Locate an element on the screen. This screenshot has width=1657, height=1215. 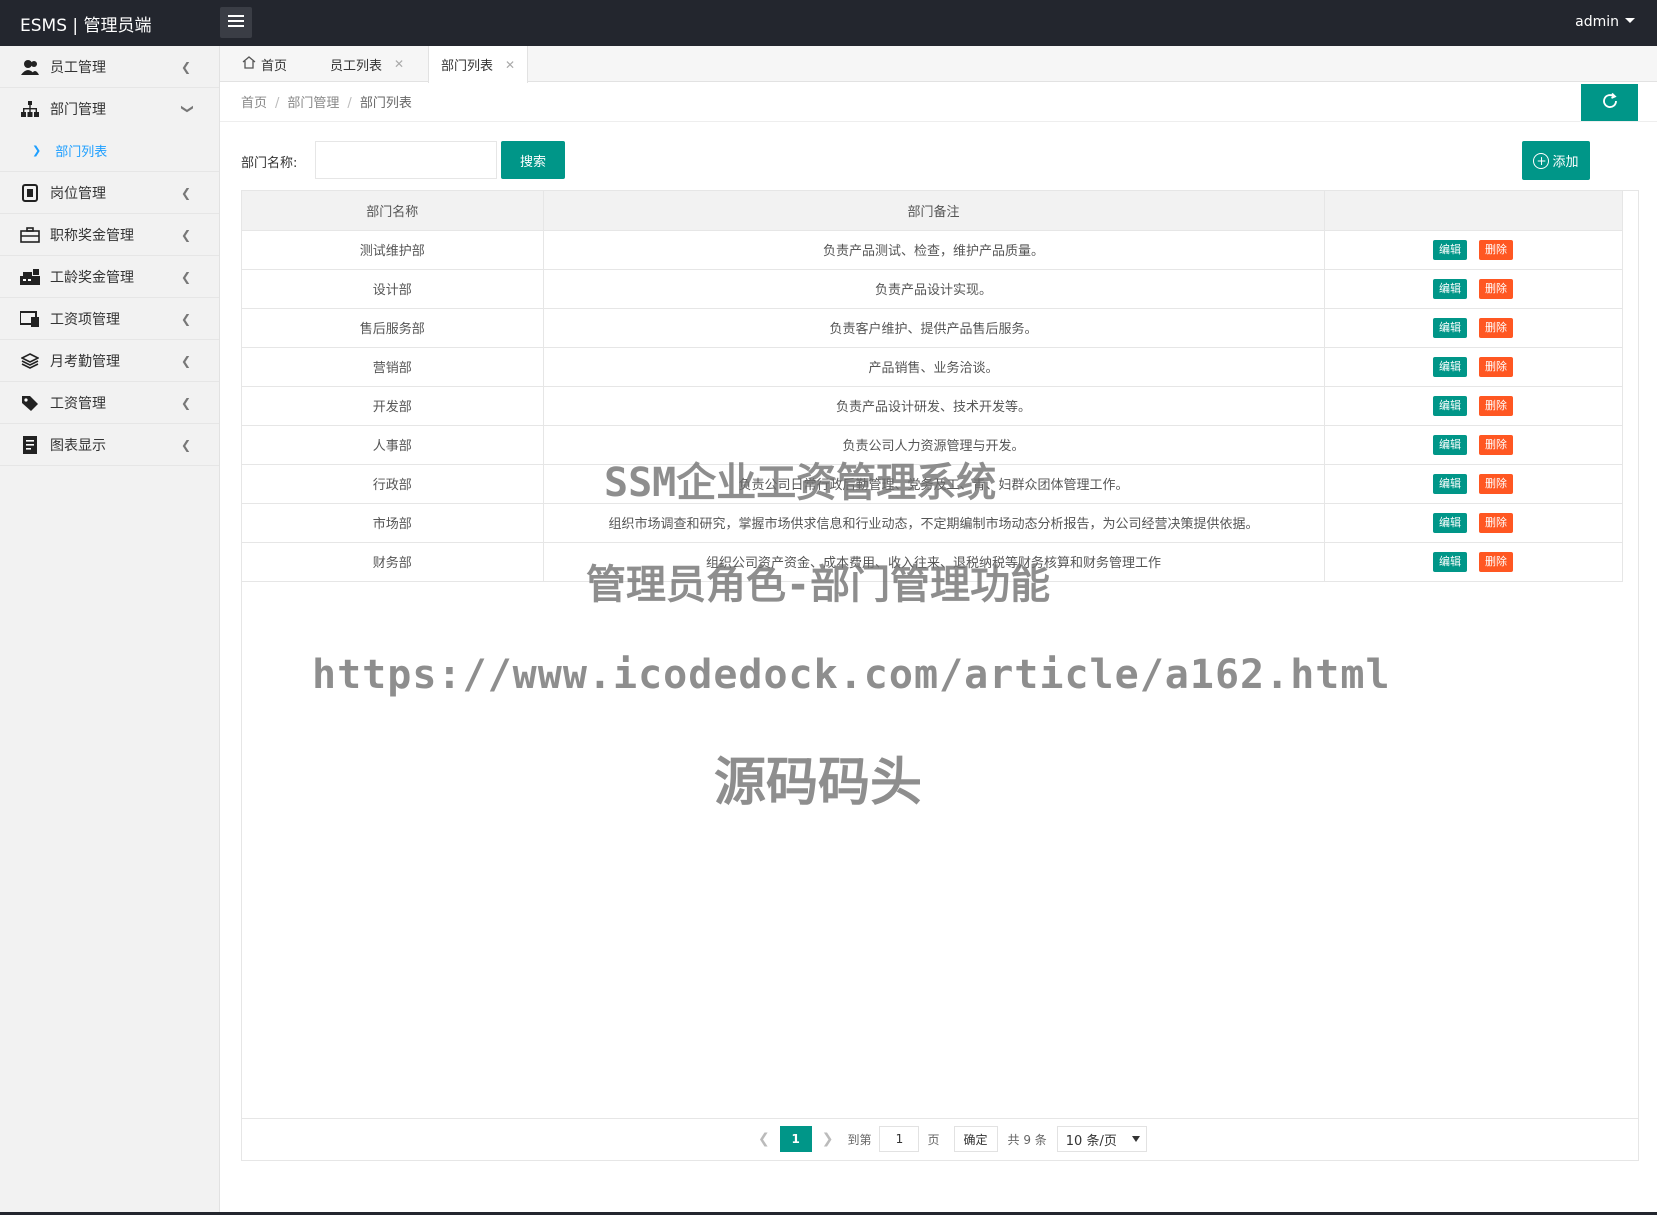
watermark-text: 管理员角色-部门管理功能 is located at coordinates (818, 585).